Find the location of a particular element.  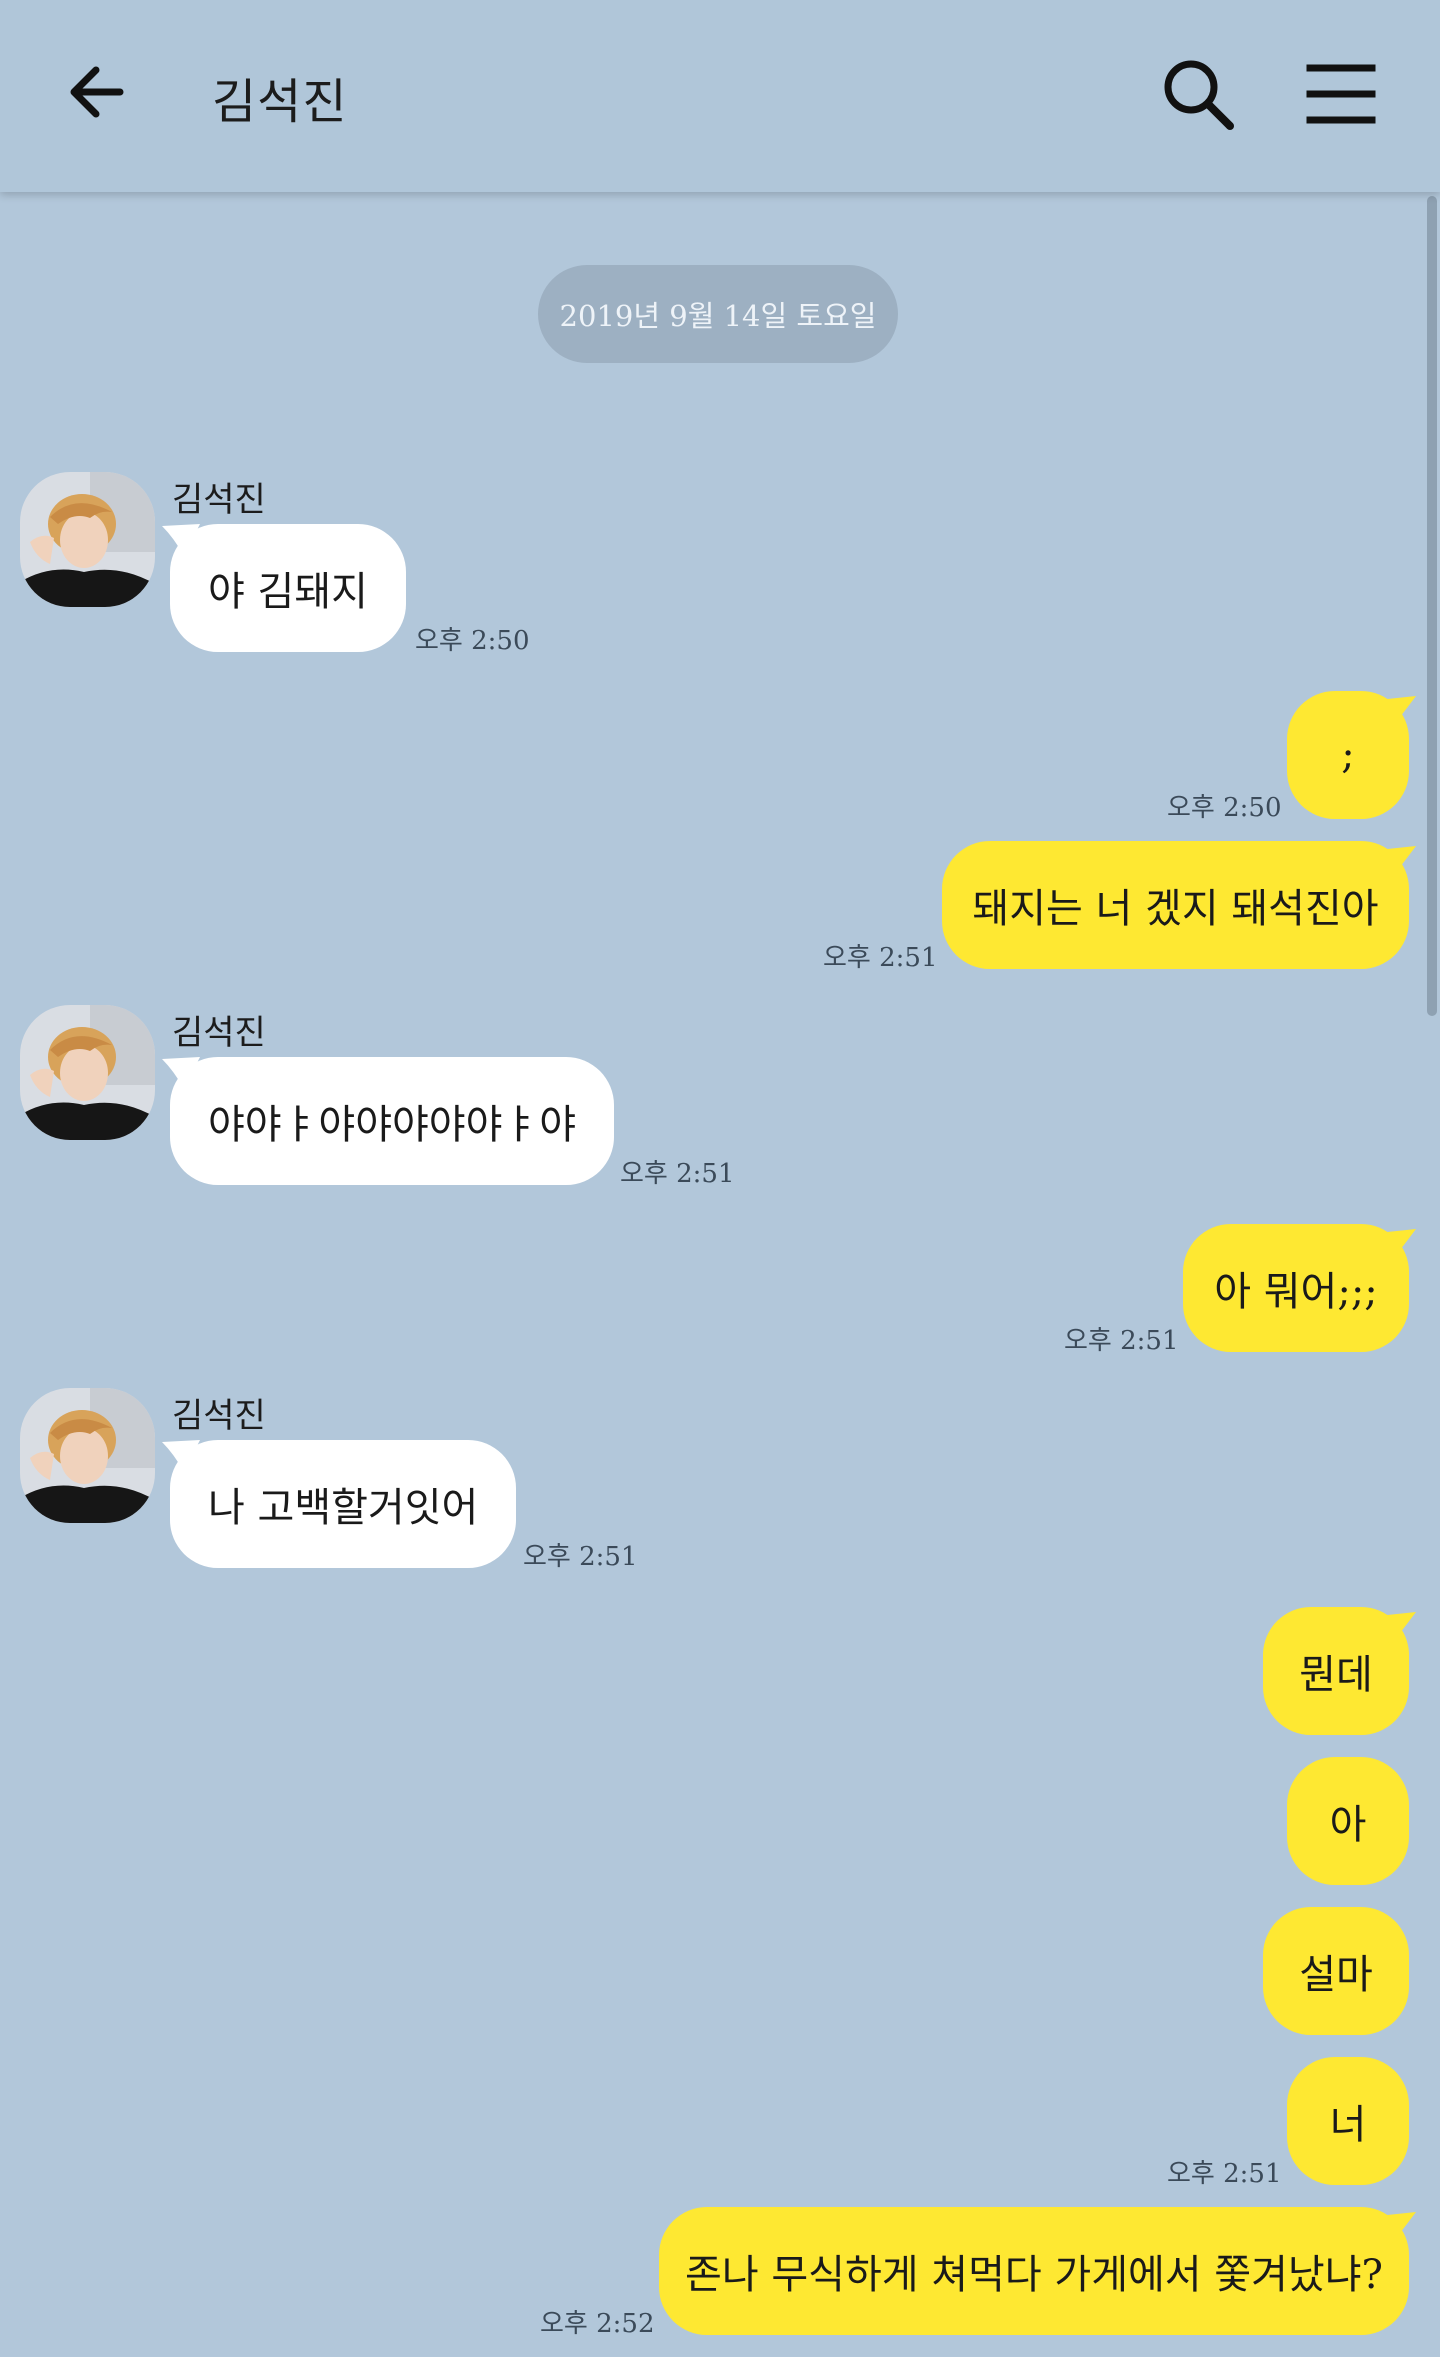

chat-header: 김석진 is located at coordinates (720, 96).